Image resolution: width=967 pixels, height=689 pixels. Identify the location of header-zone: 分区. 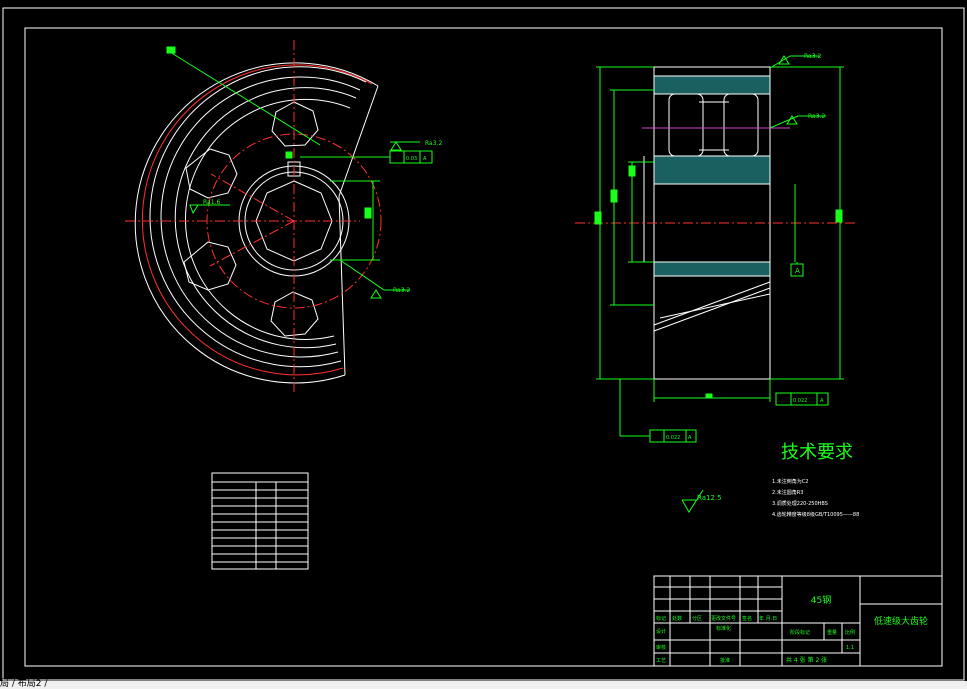
(697, 618).